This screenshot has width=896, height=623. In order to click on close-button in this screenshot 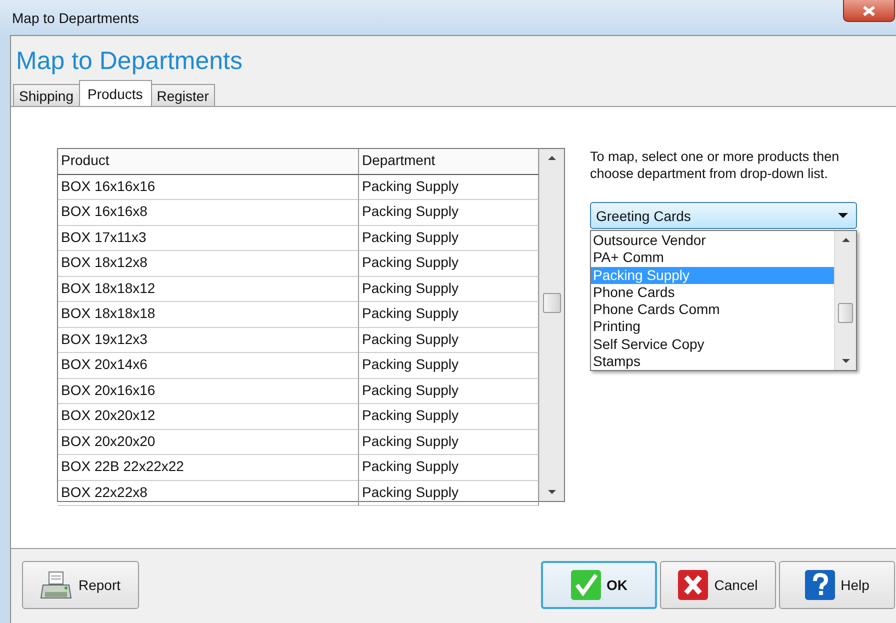, I will do `click(869, 11)`.